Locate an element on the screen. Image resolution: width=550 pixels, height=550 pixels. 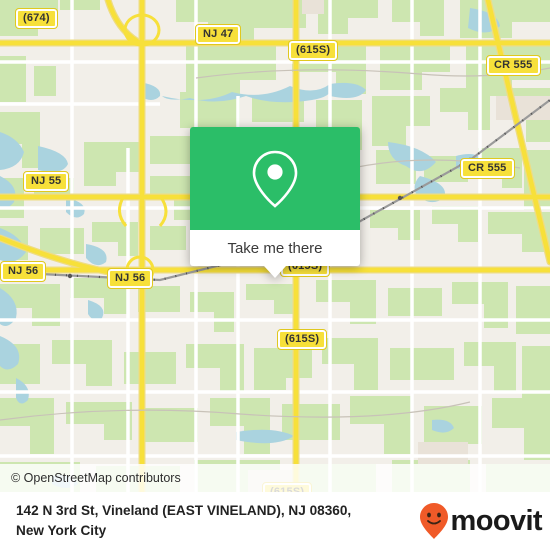
moovit-smiley-pin-icon is located at coordinates (433, 521).